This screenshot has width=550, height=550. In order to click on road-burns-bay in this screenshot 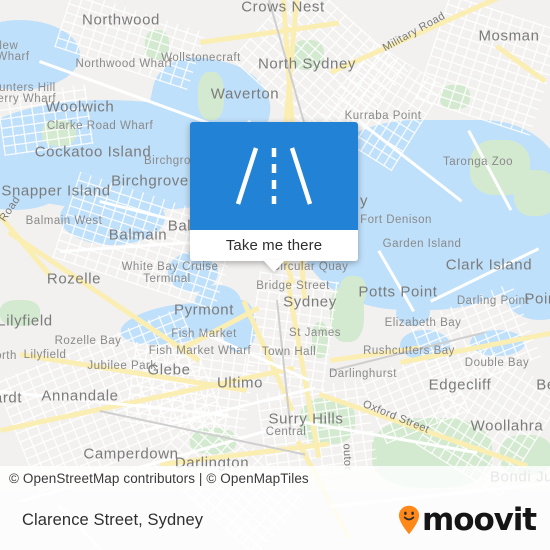, I will do `click(26, 244)`.